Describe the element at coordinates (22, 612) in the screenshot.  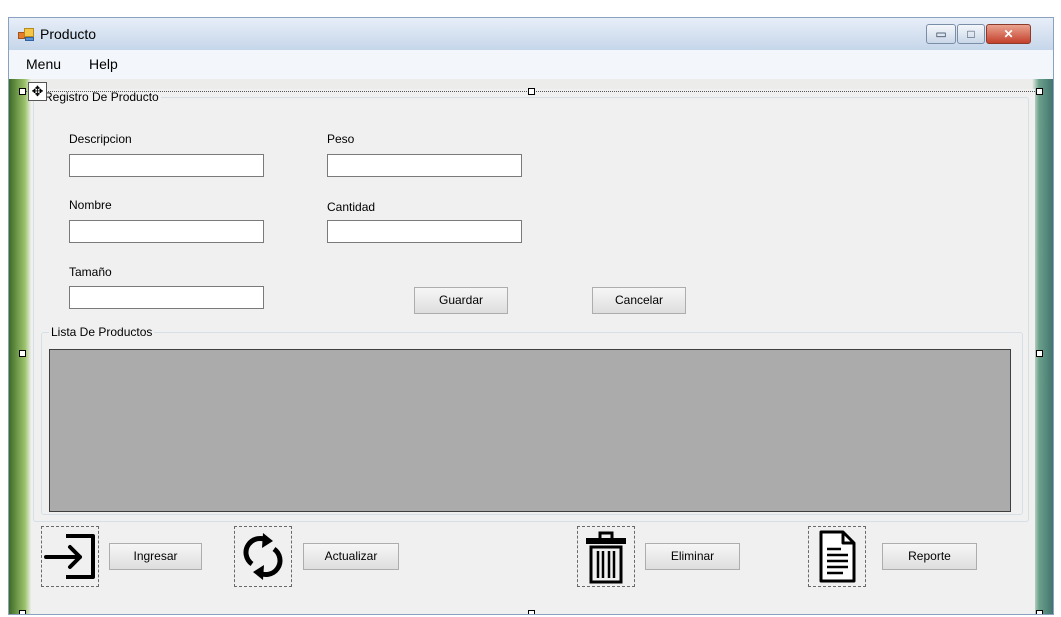
I see `resize-handle-sw` at that location.